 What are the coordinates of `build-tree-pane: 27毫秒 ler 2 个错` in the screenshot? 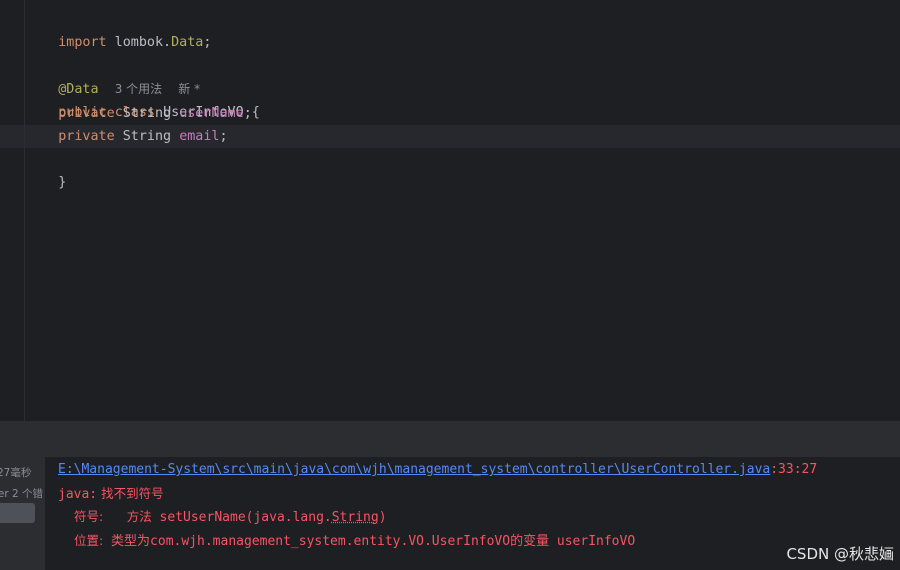 It's located at (22, 513).